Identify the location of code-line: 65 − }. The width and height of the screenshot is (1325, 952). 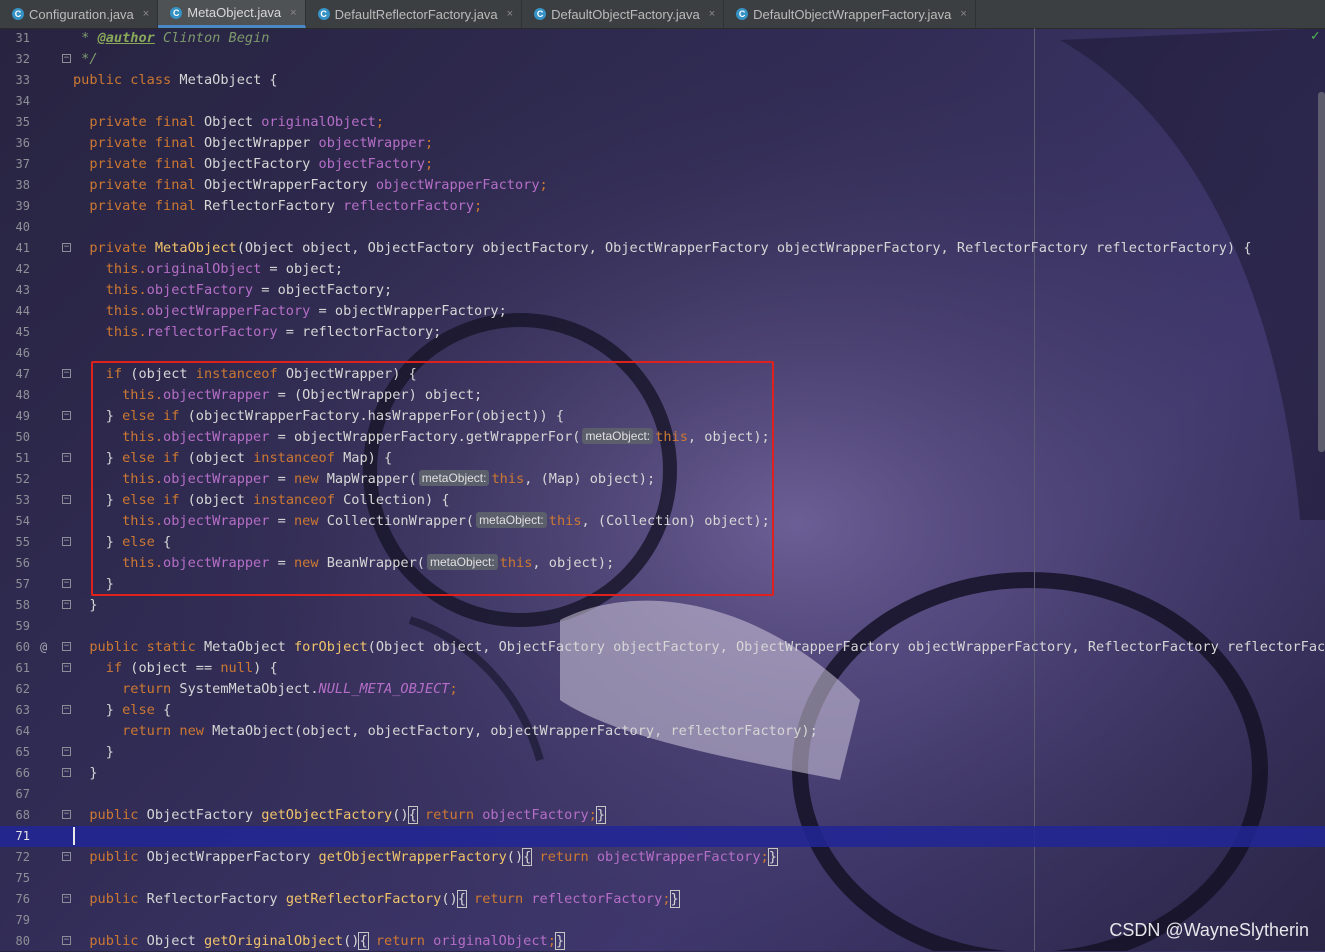
(662, 752).